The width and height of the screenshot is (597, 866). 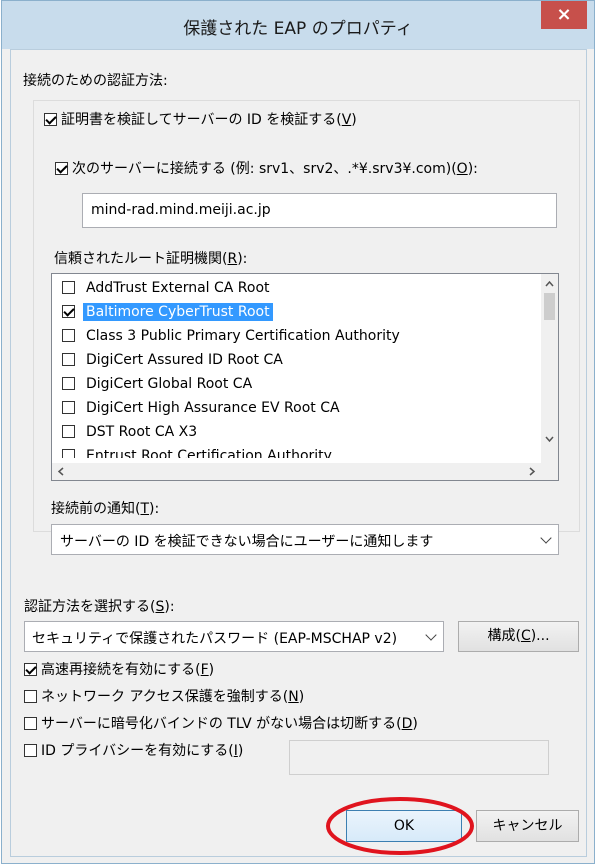 I want to click on list-item: DigiCert Global Root CA, so click(x=158, y=384).